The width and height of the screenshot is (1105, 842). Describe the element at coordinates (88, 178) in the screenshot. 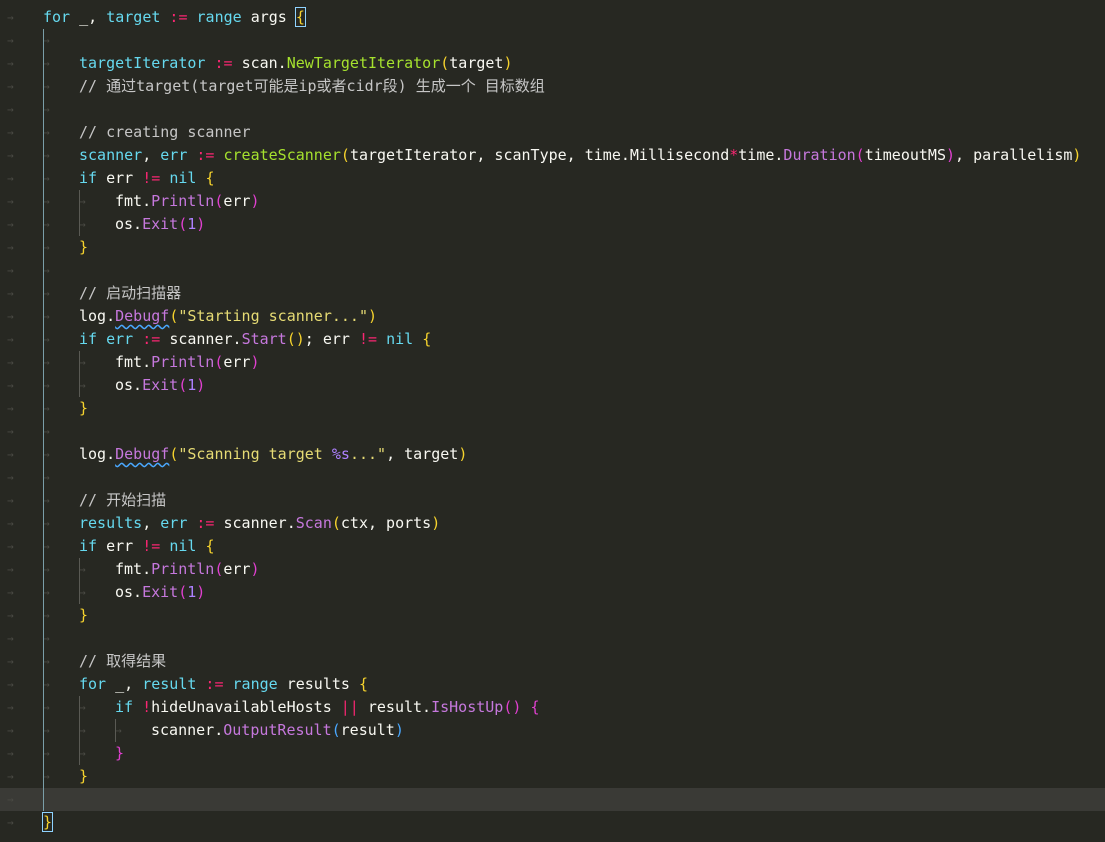

I see `code-token: if` at that location.